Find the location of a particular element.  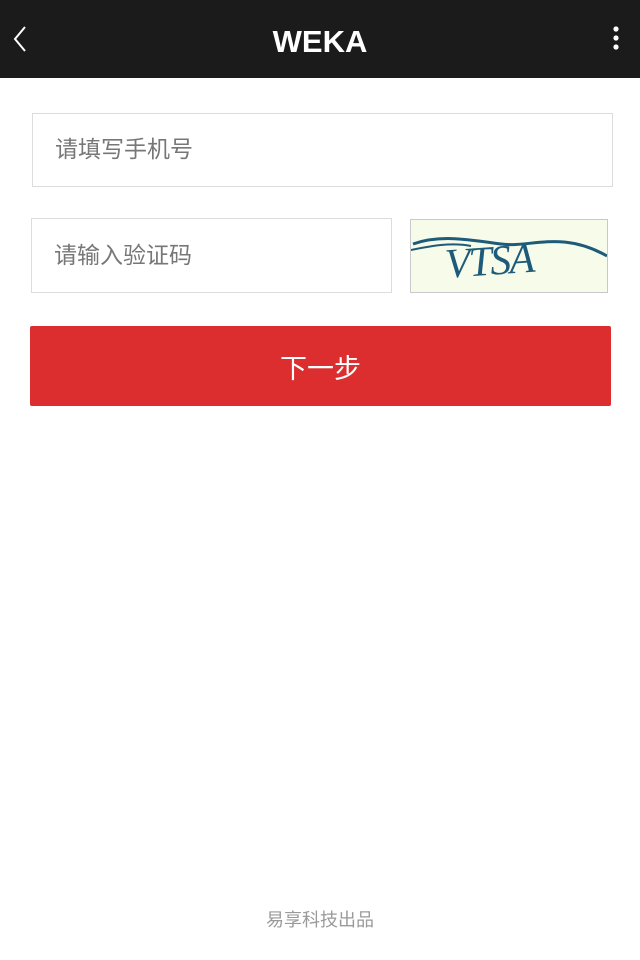

captcha-image: VTSA is located at coordinates (509, 256).